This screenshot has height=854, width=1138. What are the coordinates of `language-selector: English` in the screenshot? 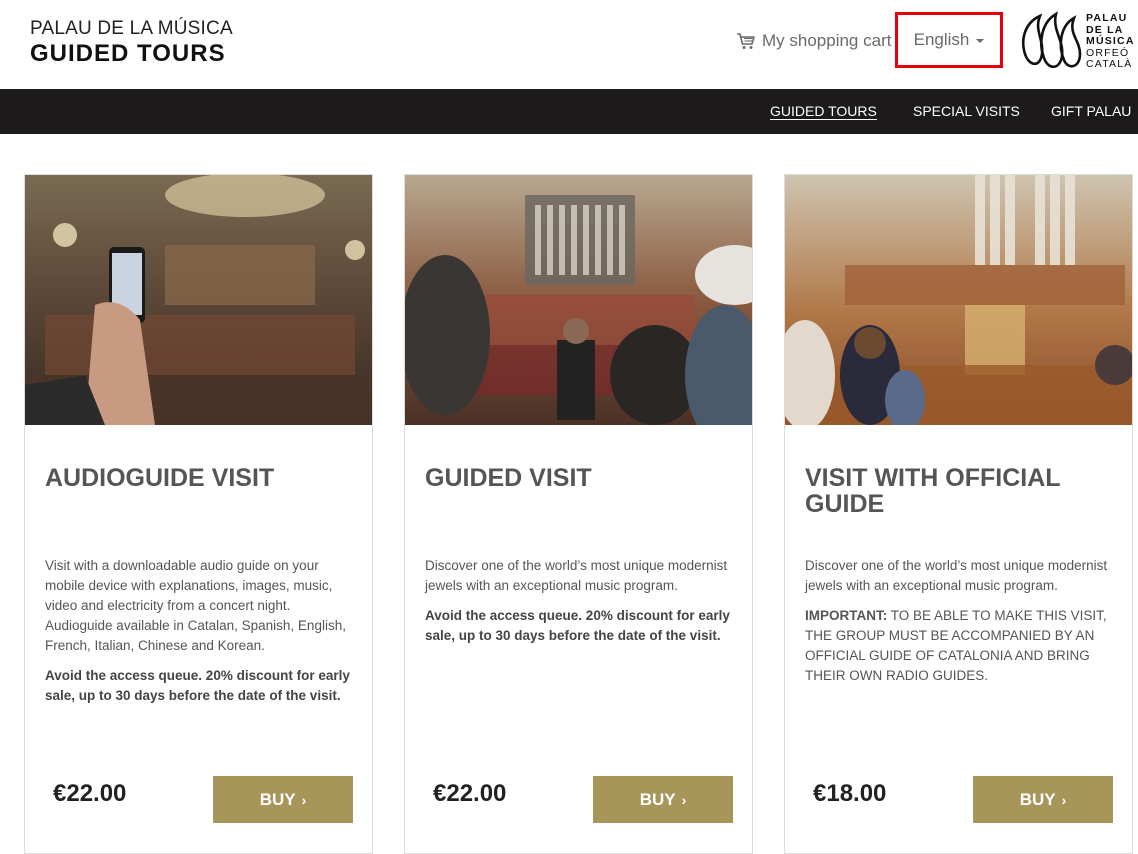 It's located at (949, 40).